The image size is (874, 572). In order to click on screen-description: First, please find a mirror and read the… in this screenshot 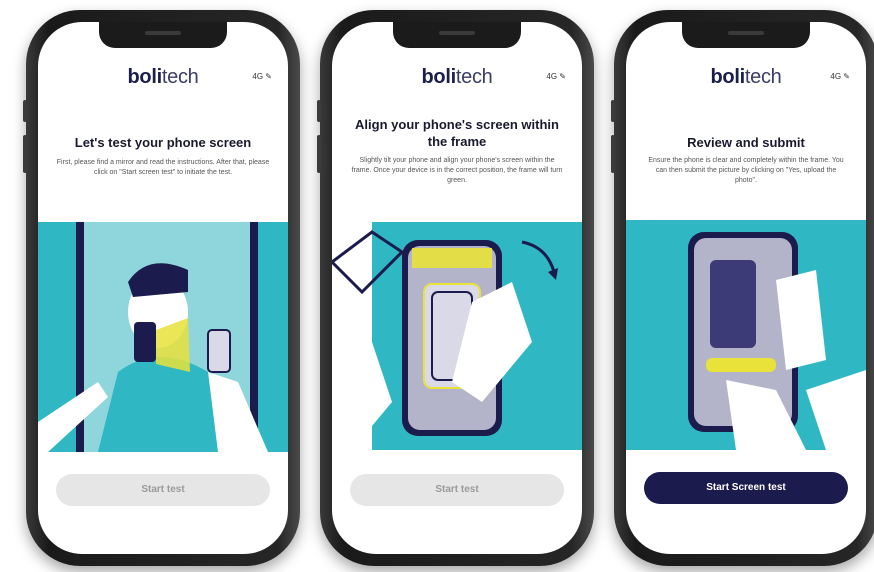, I will do `click(163, 167)`.